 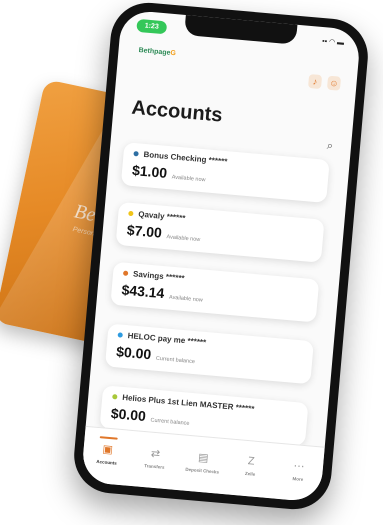 I want to click on tab-deposit-checks: ▤ Deposit Checks, so click(x=202, y=469).